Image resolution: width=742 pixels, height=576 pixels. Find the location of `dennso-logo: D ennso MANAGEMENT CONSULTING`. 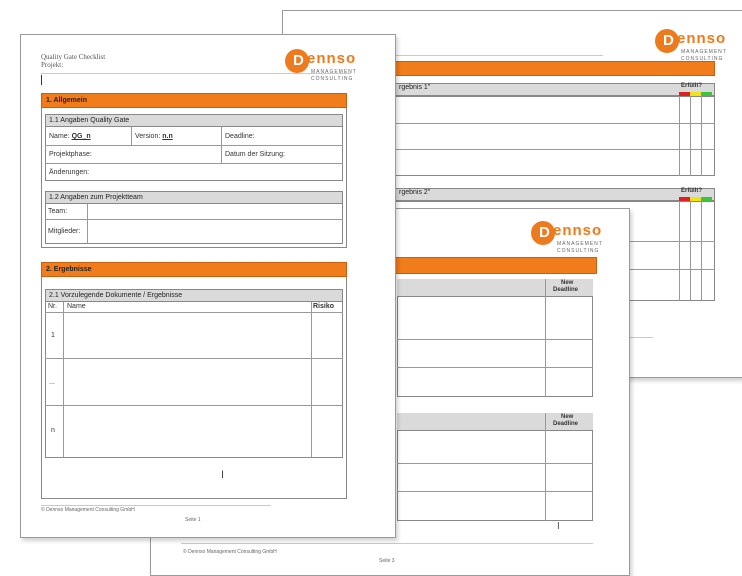

dennso-logo: D ennso MANAGEMENT CONSULTING is located at coordinates (694, 45).